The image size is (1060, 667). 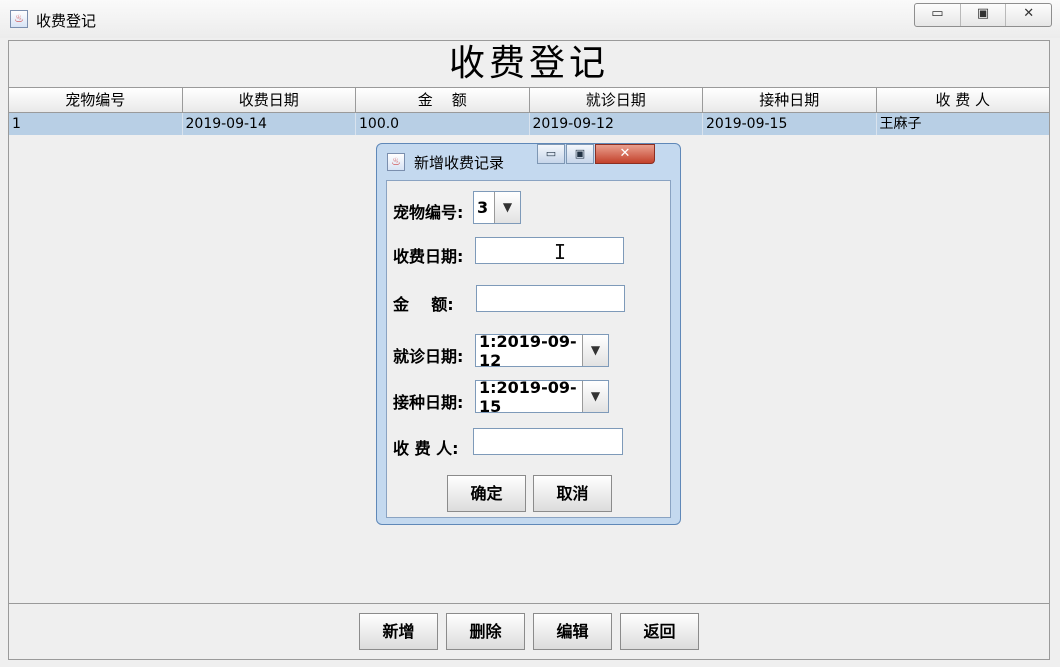 What do you see at coordinates (530, 19) in the screenshot?
I see `title-bar: ♨ 收费登记 ▭ ▣ ✕` at bounding box center [530, 19].